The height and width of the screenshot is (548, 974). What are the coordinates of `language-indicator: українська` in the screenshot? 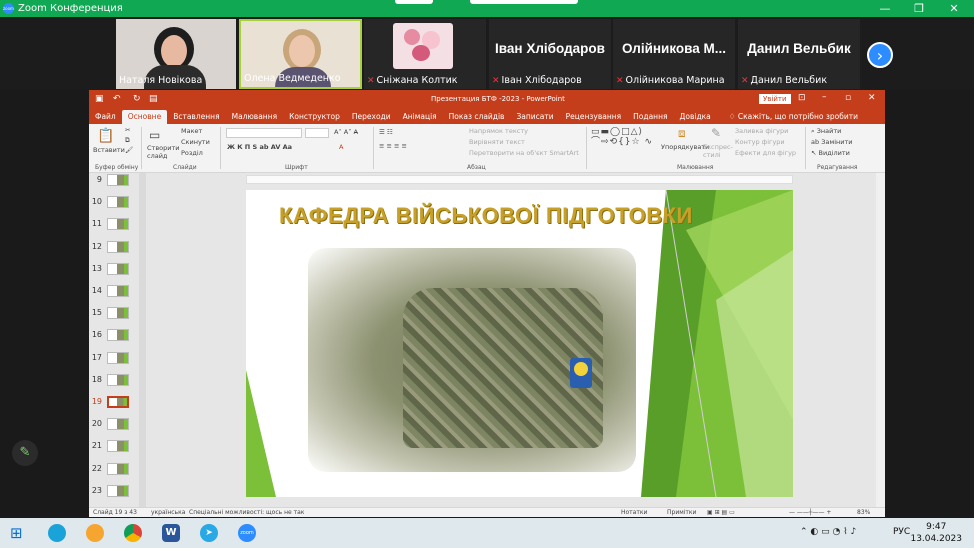 It's located at (168, 513).